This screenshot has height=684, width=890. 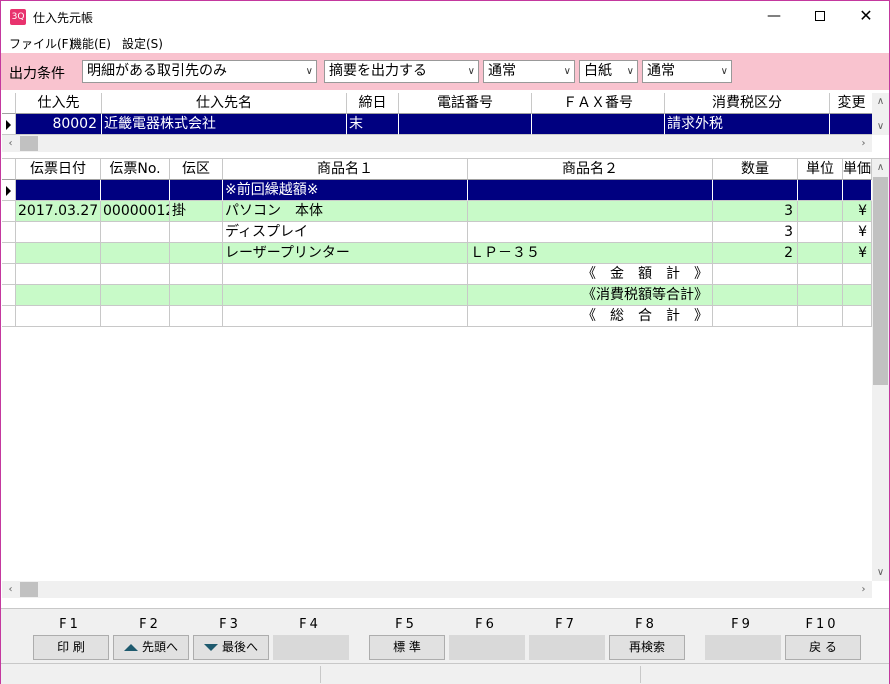 What do you see at coordinates (755, 169) in the screenshot?
I see `col-quantity: 数量` at bounding box center [755, 169].